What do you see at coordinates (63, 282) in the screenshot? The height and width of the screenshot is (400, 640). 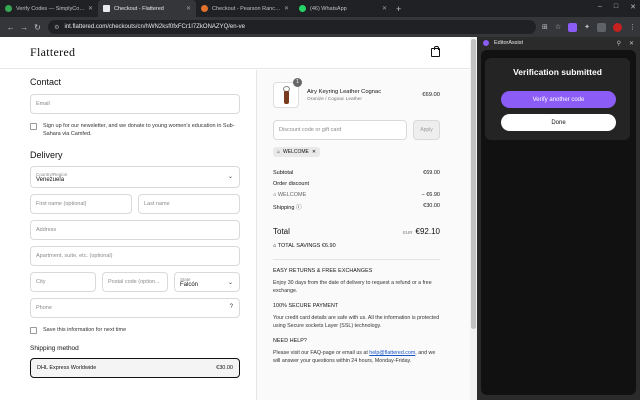 I see `city-field: City` at bounding box center [63, 282].